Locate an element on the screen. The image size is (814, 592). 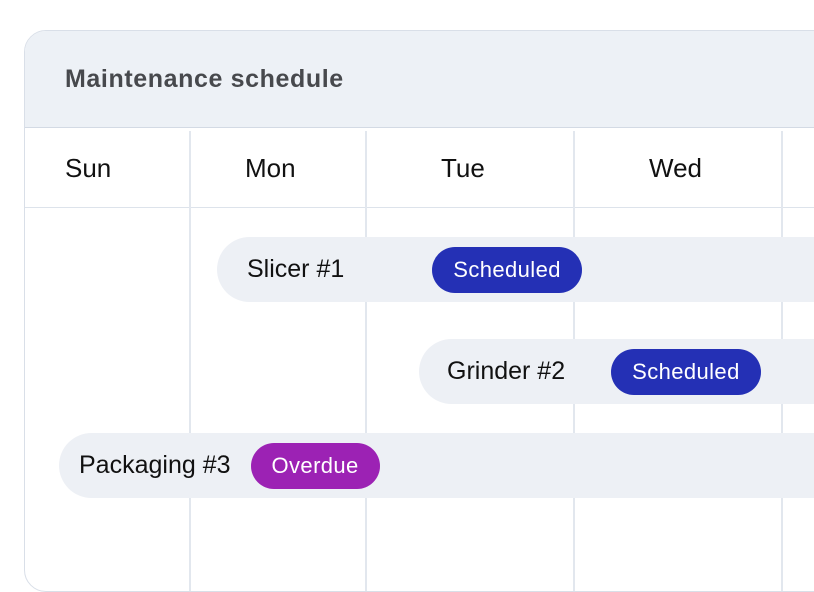
status-badge-overdue: Overdue is located at coordinates (315, 465).